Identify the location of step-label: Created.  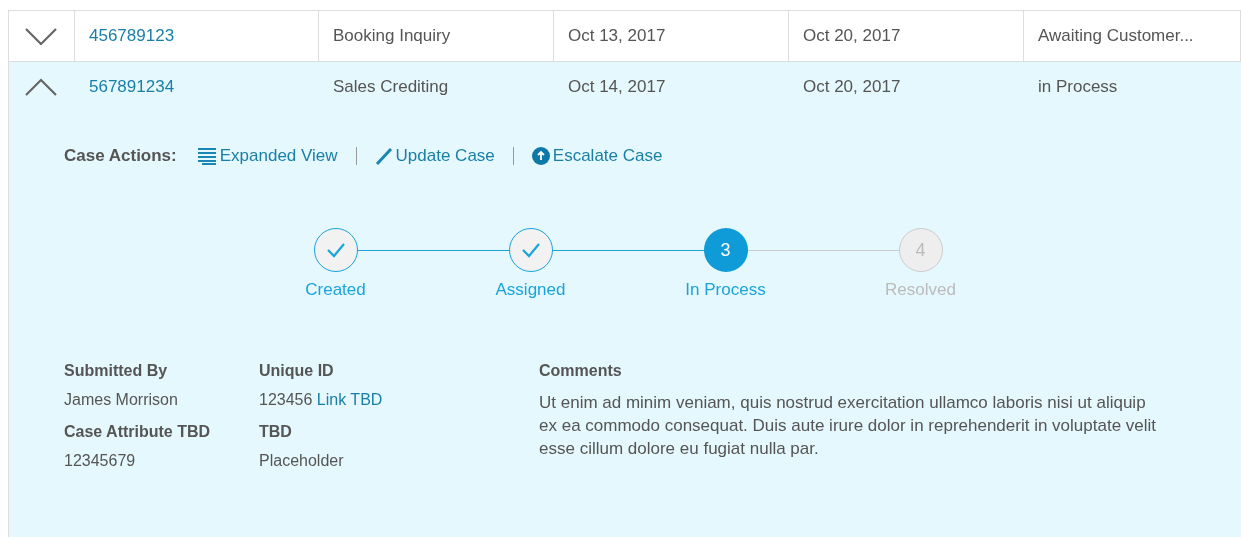
(335, 290).